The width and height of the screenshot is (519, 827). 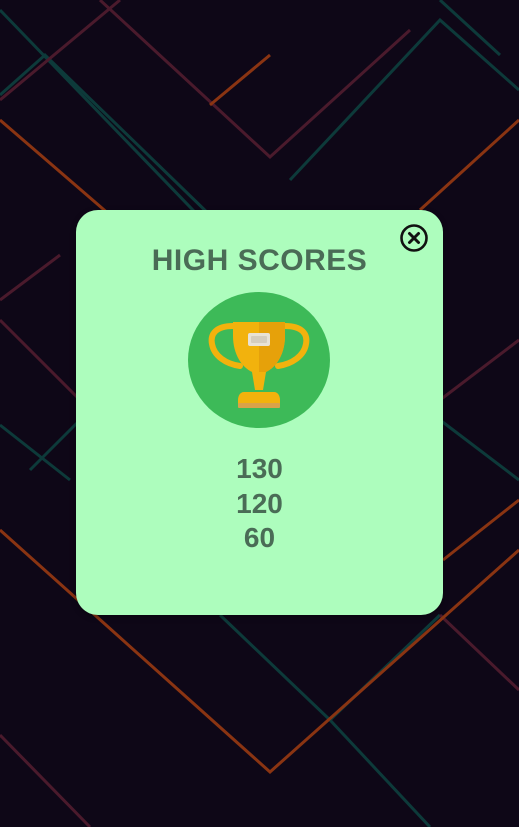 What do you see at coordinates (259, 260) in the screenshot?
I see `dialog-title: HIGH SCORES` at bounding box center [259, 260].